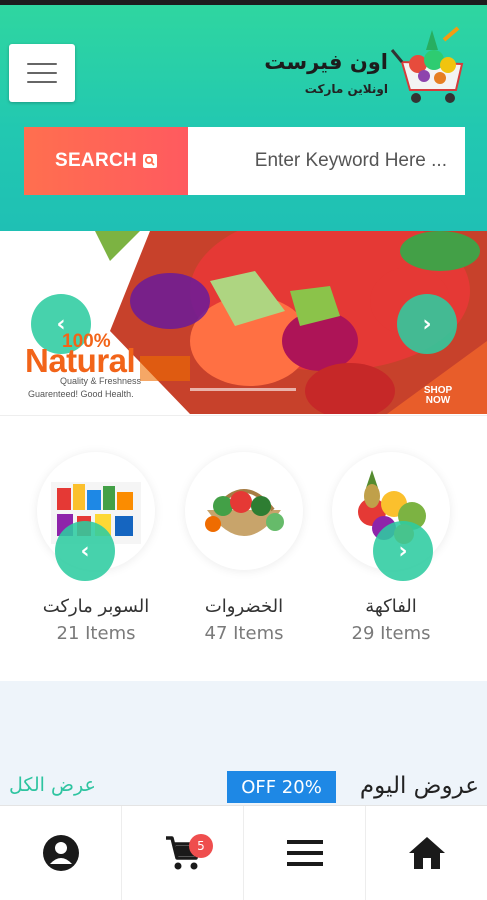  Describe the element at coordinates (42, 64) in the screenshot. I see `hamburger-icon` at that location.